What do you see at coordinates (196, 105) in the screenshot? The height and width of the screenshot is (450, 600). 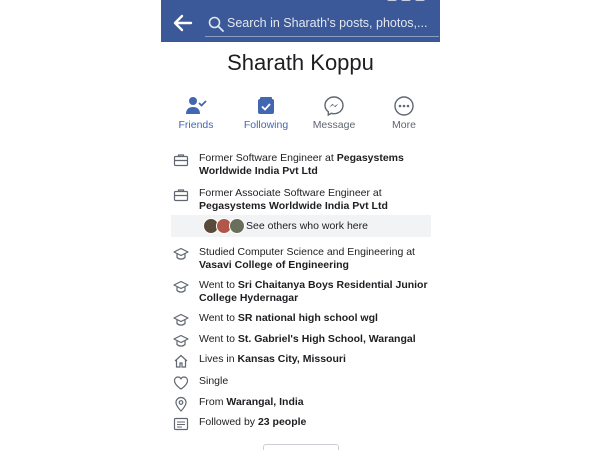 I see `friends-icon` at bounding box center [196, 105].